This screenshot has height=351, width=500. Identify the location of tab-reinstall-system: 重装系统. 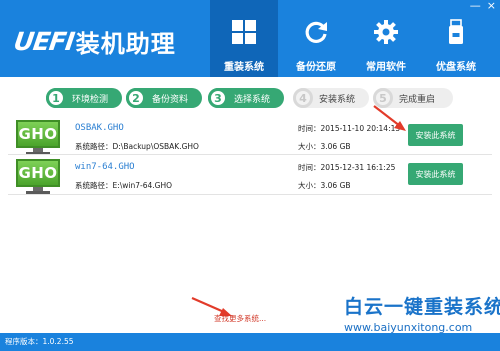
(244, 38).